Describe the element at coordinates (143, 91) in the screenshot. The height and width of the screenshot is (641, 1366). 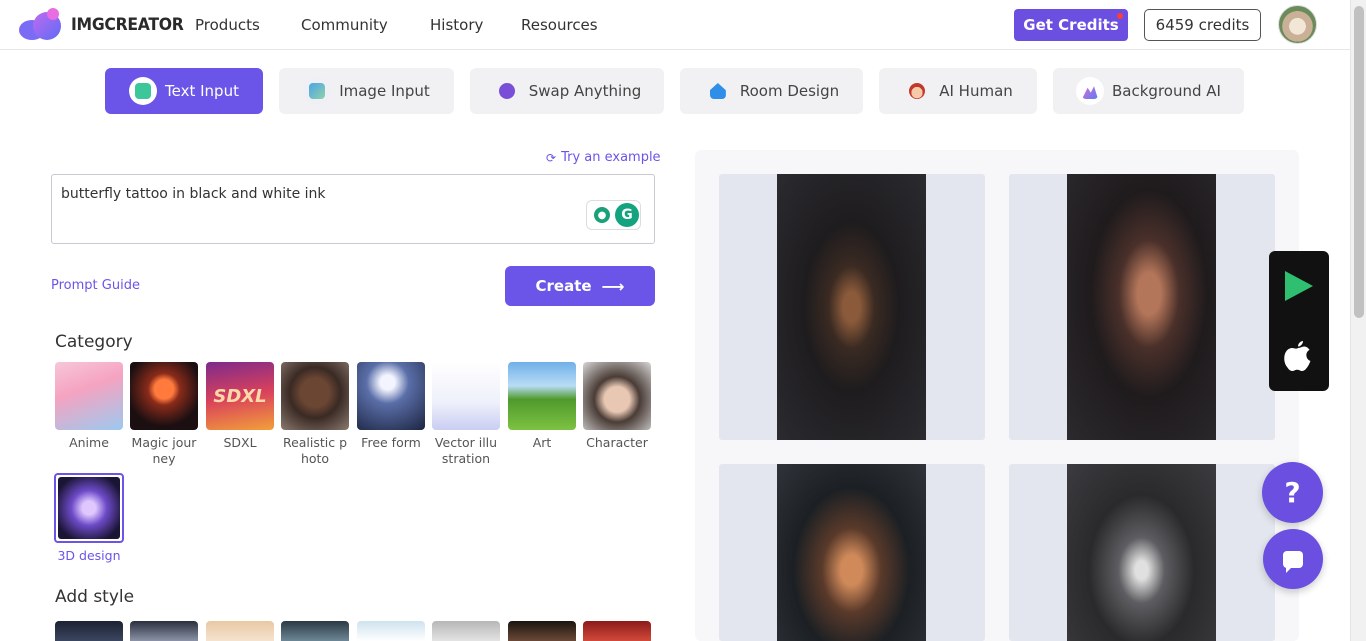
I see `text-input-icon` at that location.